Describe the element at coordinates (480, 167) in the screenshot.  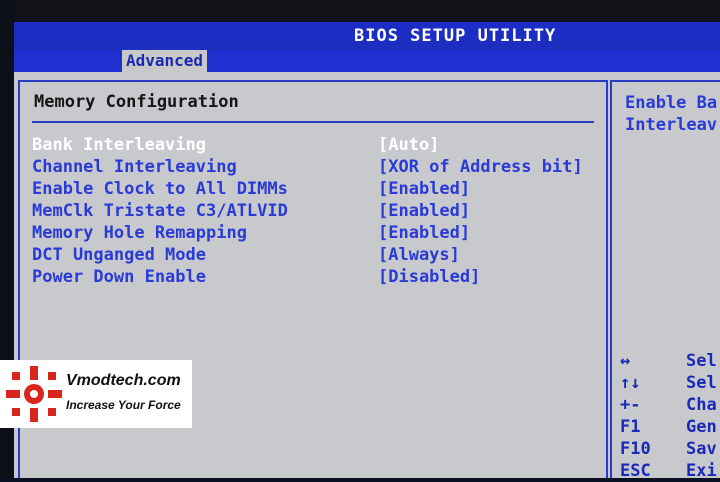
I see `setting-value: [XOR of Address bit]` at that location.